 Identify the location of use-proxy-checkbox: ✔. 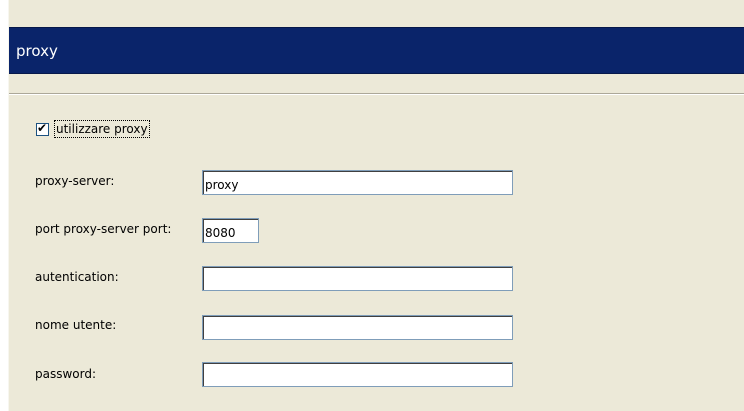
(42, 128).